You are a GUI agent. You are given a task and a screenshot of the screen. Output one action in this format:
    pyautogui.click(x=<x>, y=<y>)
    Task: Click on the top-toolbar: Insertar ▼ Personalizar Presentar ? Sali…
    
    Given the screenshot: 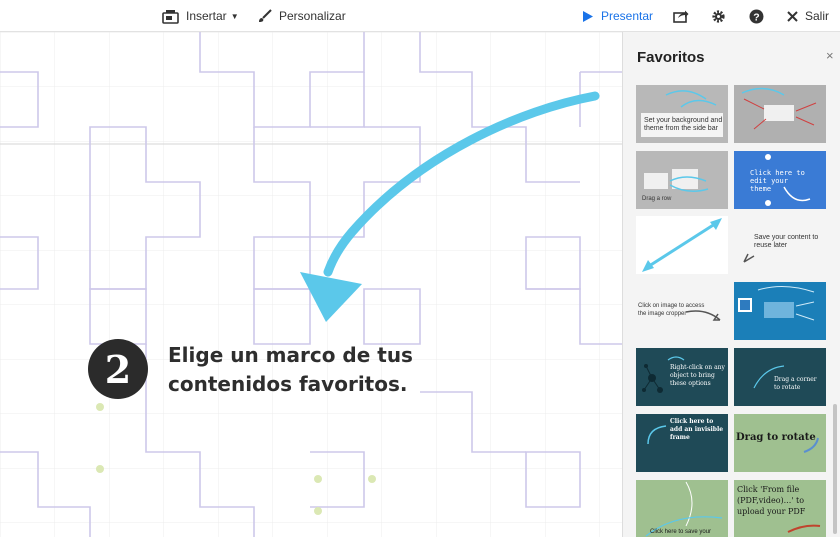 What is the action you would take?
    pyautogui.click(x=420, y=16)
    